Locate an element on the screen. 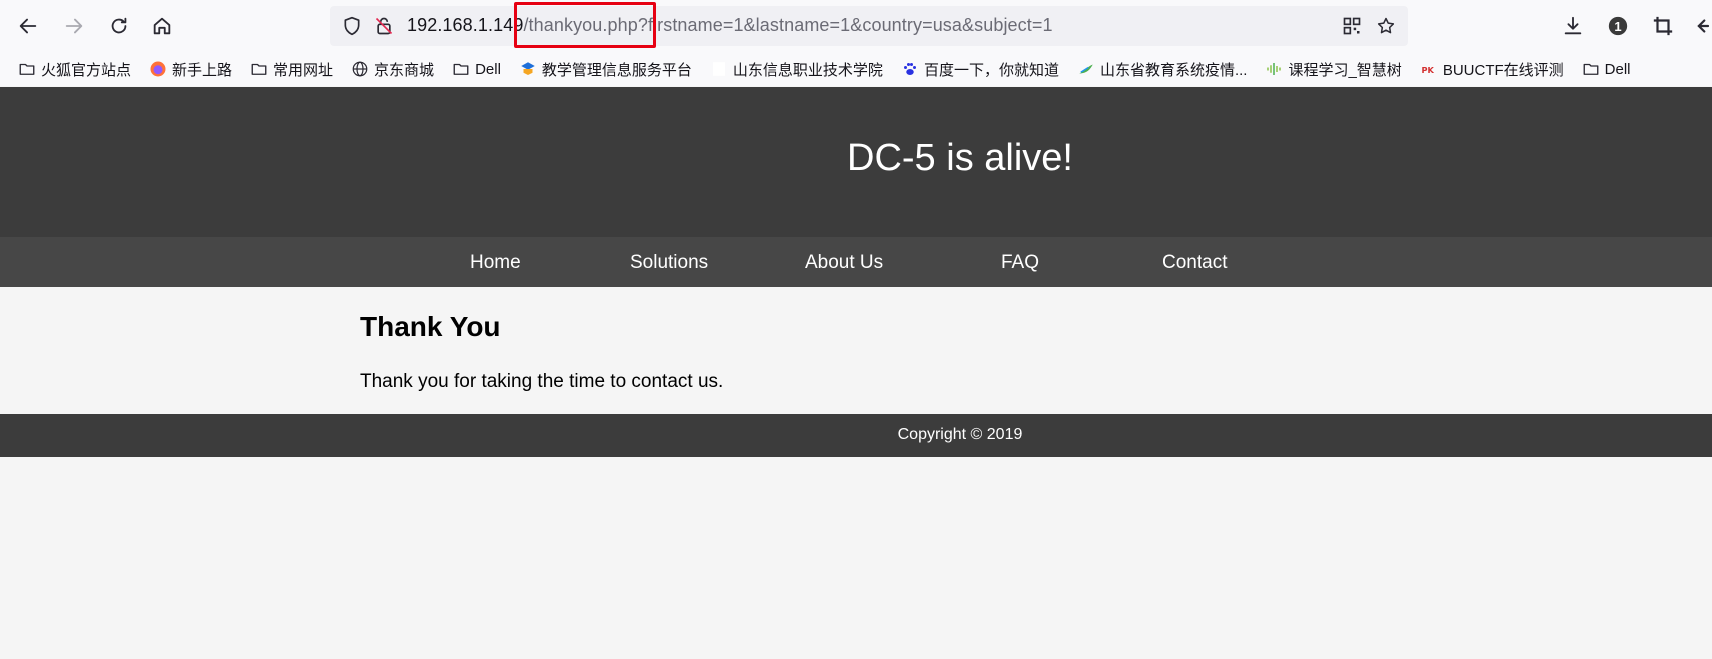  bookmark-item: 新手上路 is located at coordinates (190, 69).